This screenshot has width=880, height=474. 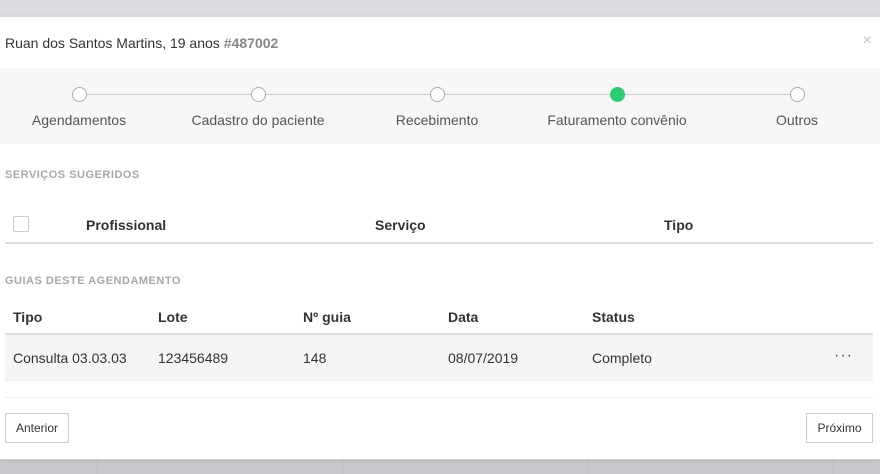 What do you see at coordinates (258, 120) in the screenshot?
I see `step-label: Cadastro do paciente` at bounding box center [258, 120].